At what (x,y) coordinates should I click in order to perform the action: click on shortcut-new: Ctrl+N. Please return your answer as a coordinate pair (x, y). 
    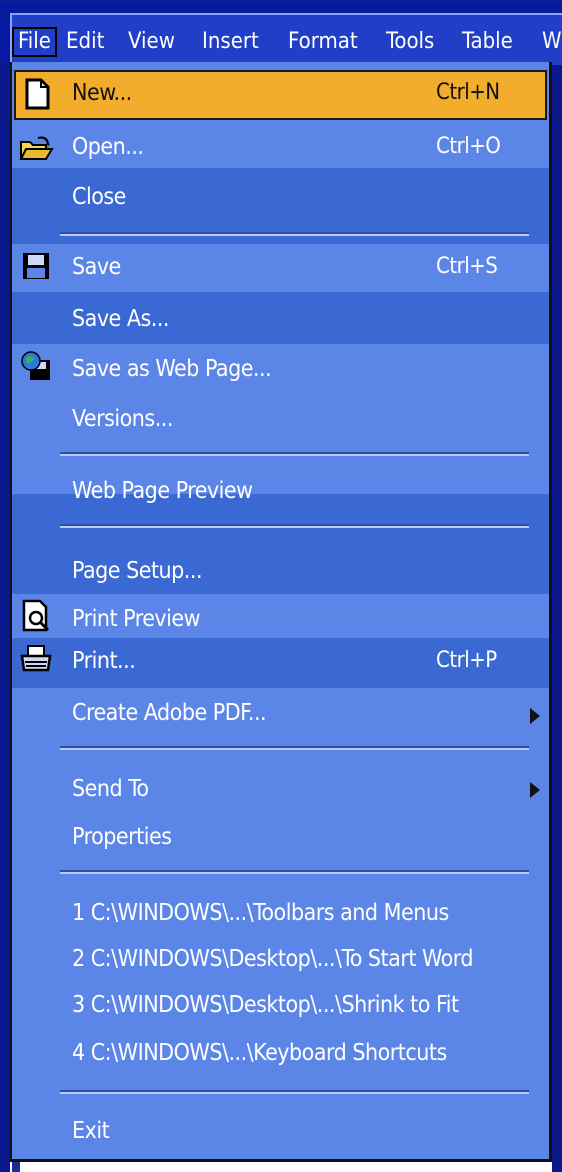
    Looking at the image, I should click on (468, 92).